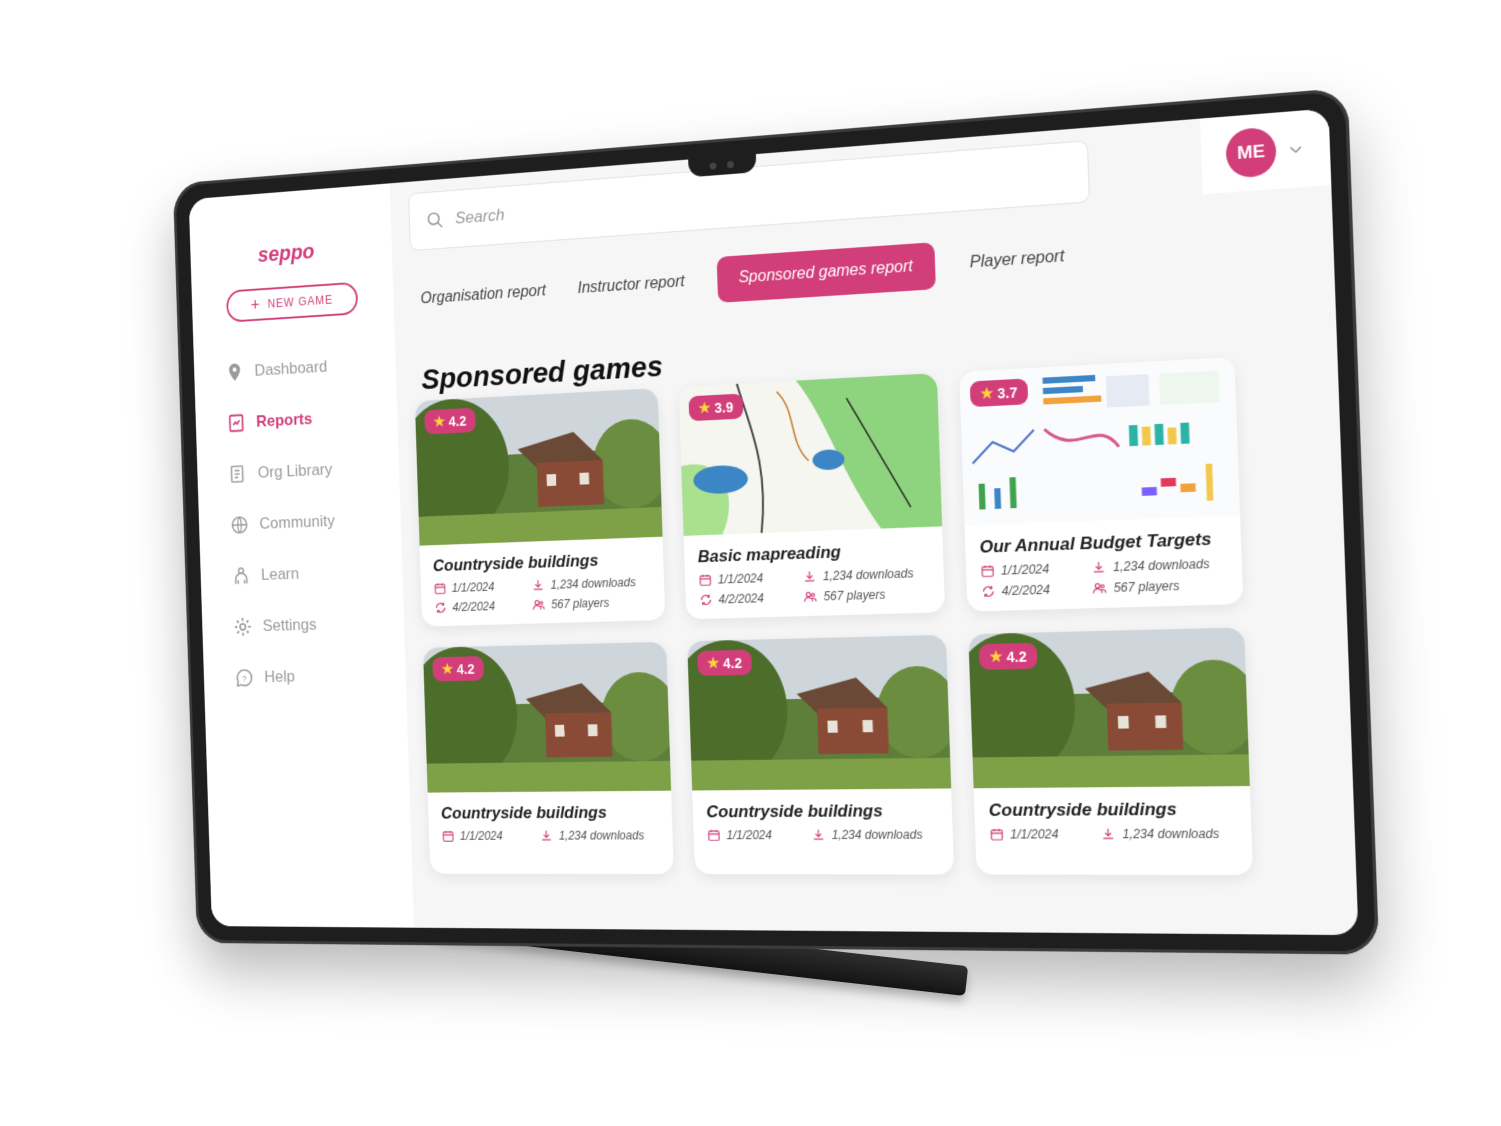  I want to click on rating-value: 3.9, so click(724, 407).